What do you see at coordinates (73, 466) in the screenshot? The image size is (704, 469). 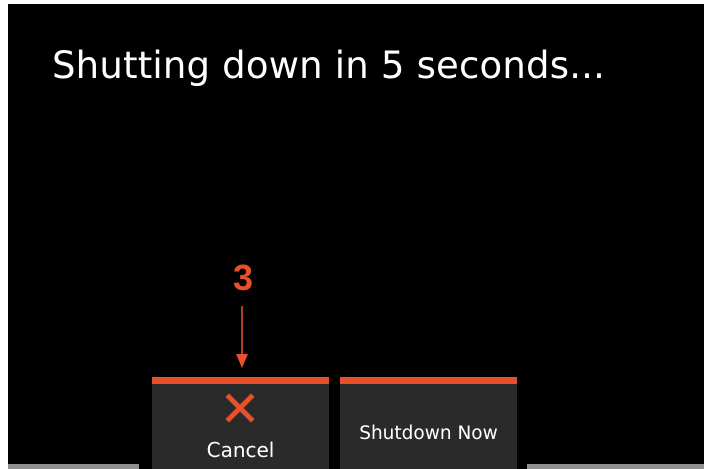 I see `bottom-softkey-bar-left` at bounding box center [73, 466].